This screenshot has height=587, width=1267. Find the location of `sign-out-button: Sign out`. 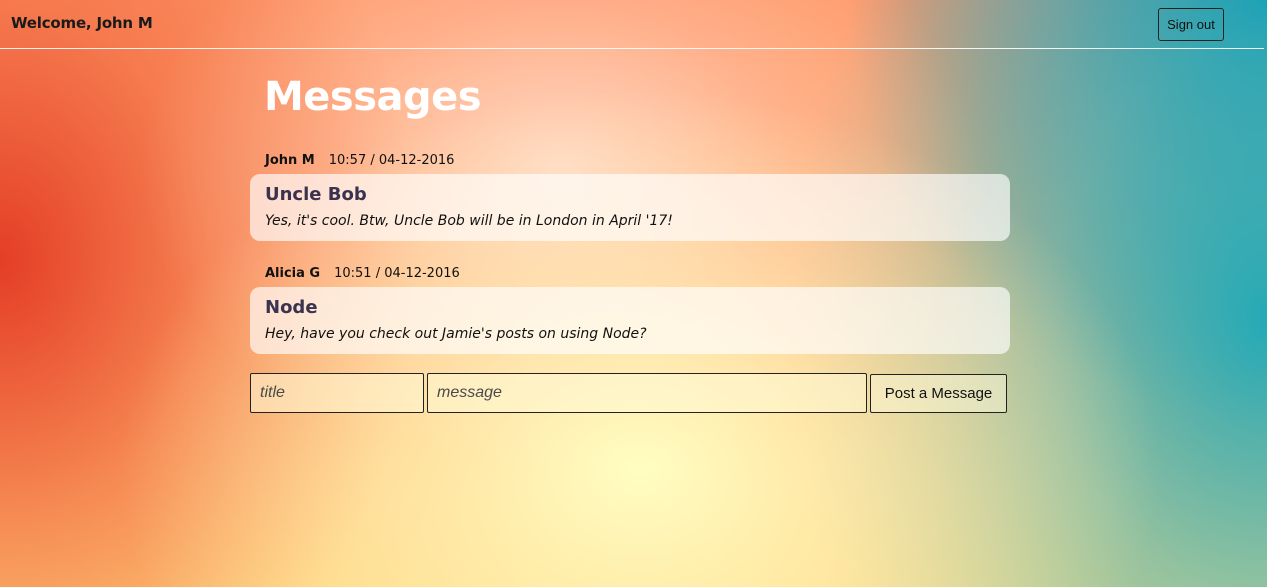

sign-out-button: Sign out is located at coordinates (1191, 24).